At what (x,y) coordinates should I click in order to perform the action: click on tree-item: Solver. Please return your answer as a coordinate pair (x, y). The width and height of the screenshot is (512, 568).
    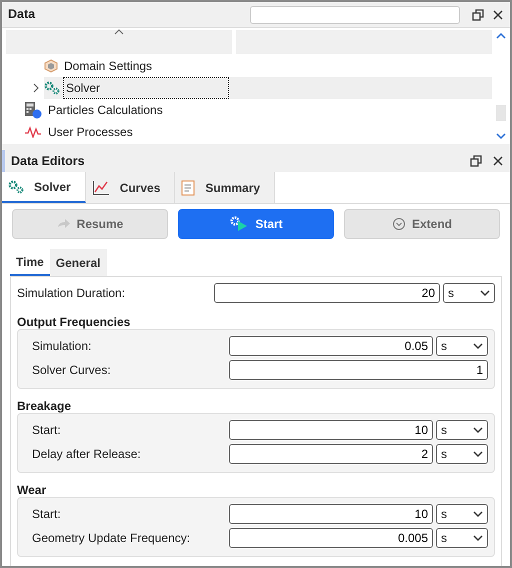
    Looking at the image, I should click on (268, 88).